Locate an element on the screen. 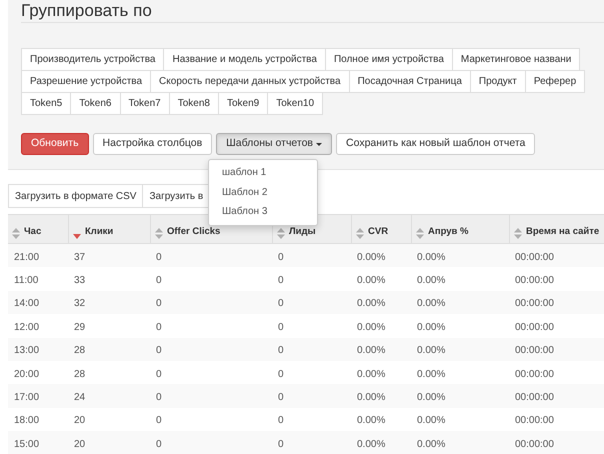  table-cell: 17:00 is located at coordinates (27, 398).